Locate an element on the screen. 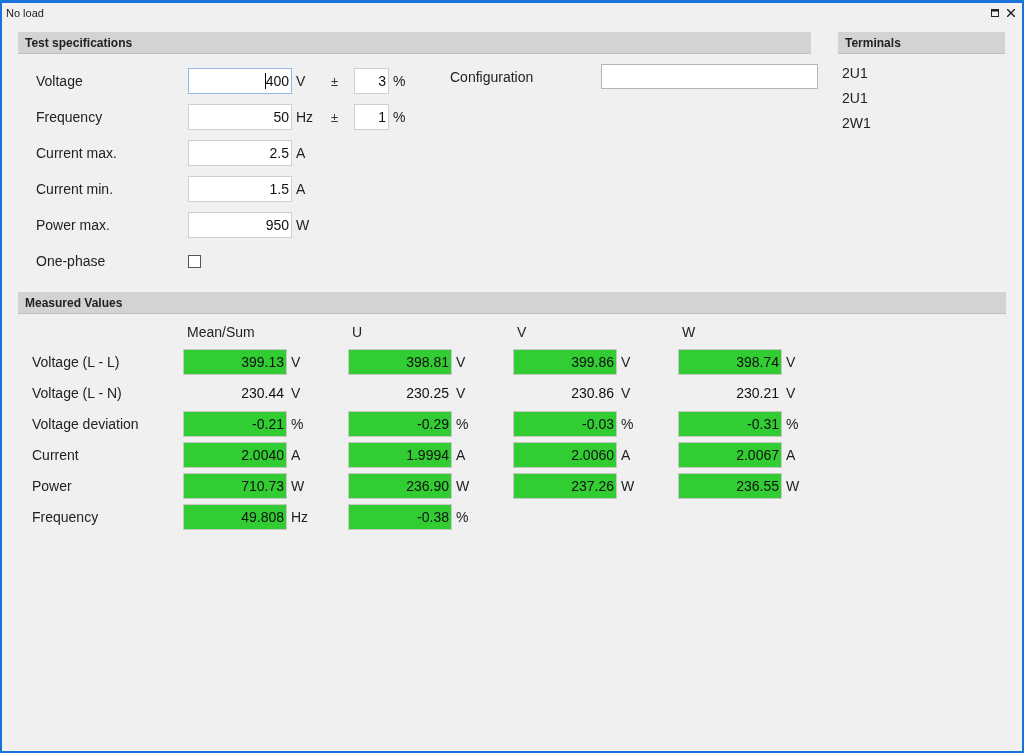  close-button is located at coordinates (1011, 13).